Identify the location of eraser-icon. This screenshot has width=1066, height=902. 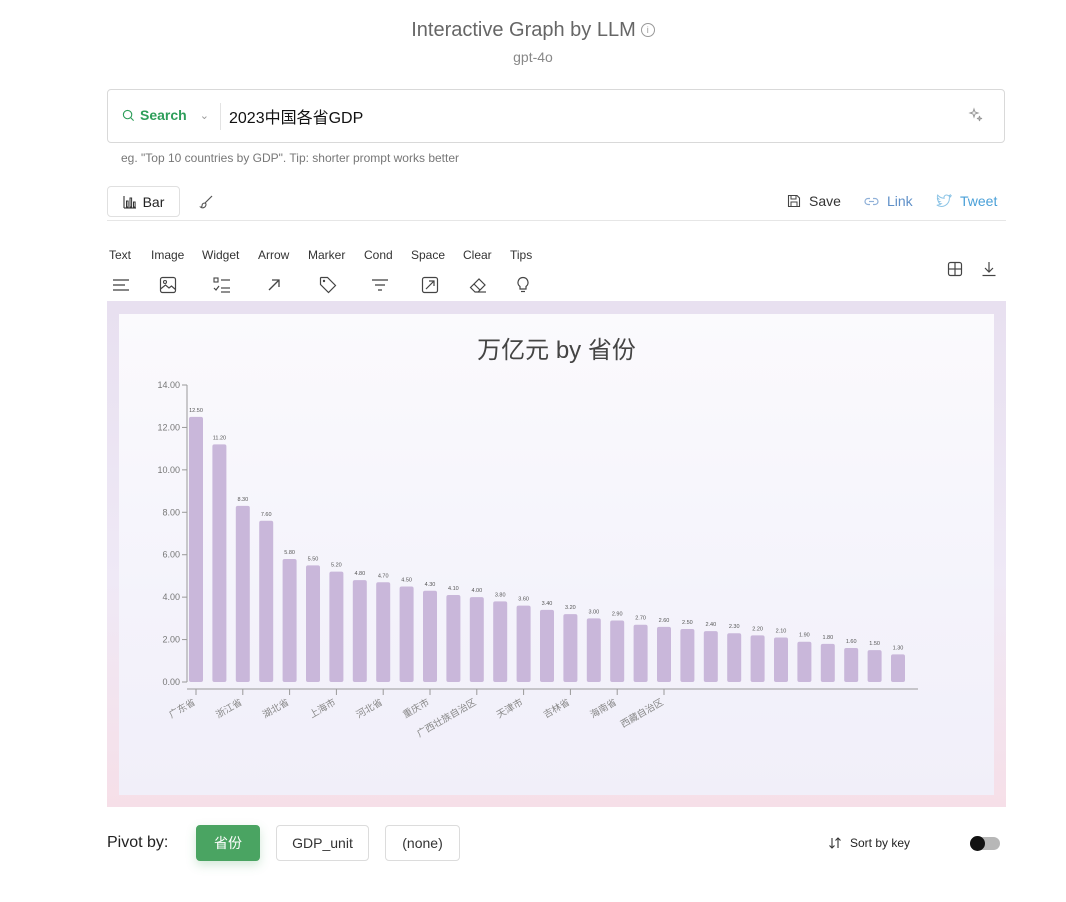
(478, 285).